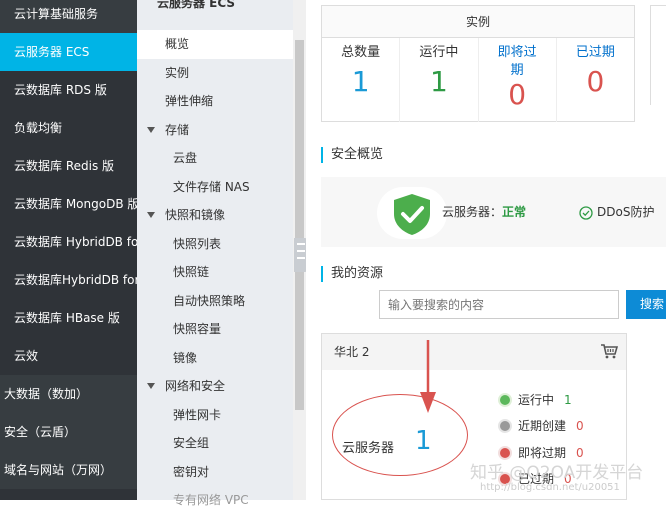 This screenshot has height=515, width=666. I want to click on watermark-url: http://blog.csdn.net/u20051, so click(550, 487).